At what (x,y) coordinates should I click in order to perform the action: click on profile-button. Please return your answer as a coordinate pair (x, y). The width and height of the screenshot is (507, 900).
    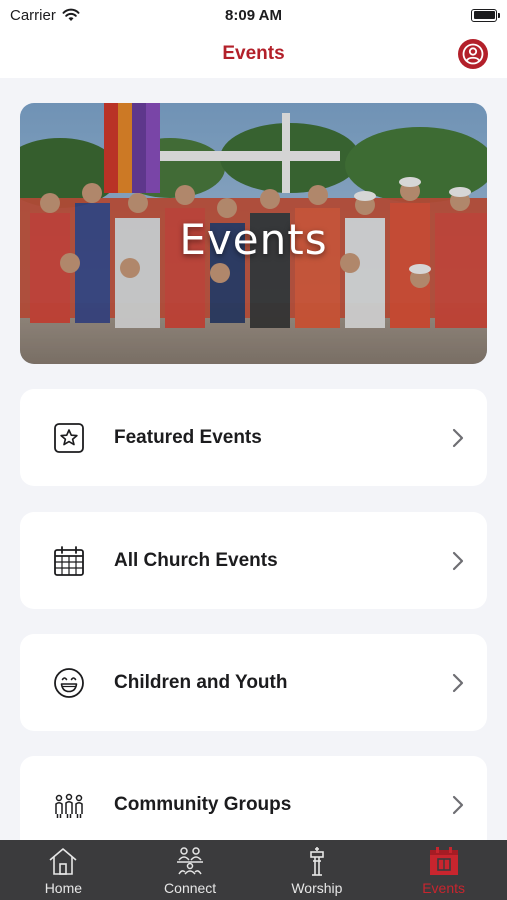
    Looking at the image, I should click on (473, 54).